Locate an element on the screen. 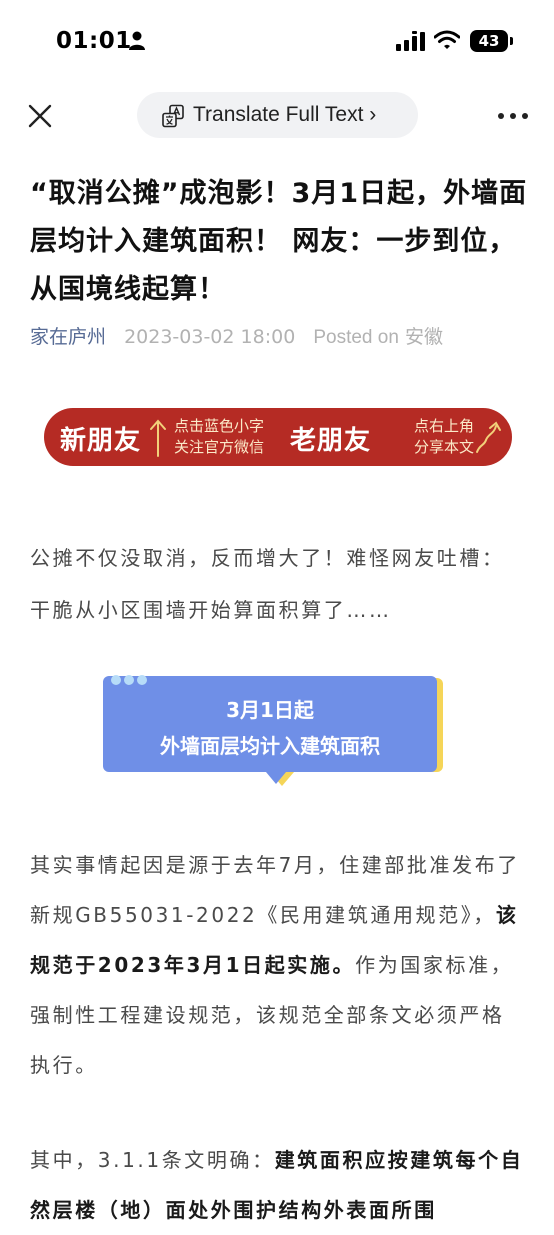 This screenshot has height=1235, width=554. battery-tip is located at coordinates (511, 41).